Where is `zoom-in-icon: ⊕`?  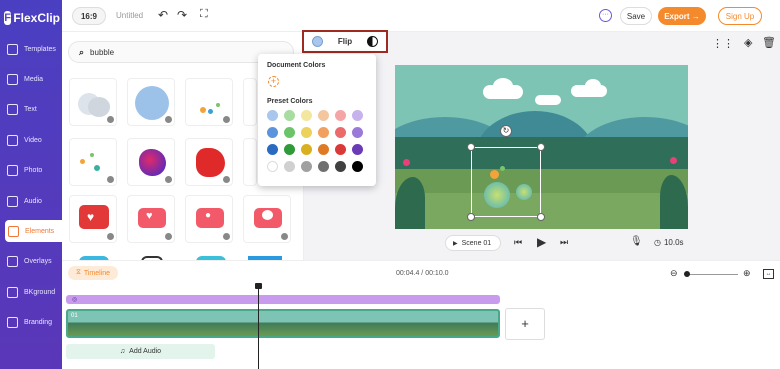 zoom-in-icon: ⊕ is located at coordinates (747, 273).